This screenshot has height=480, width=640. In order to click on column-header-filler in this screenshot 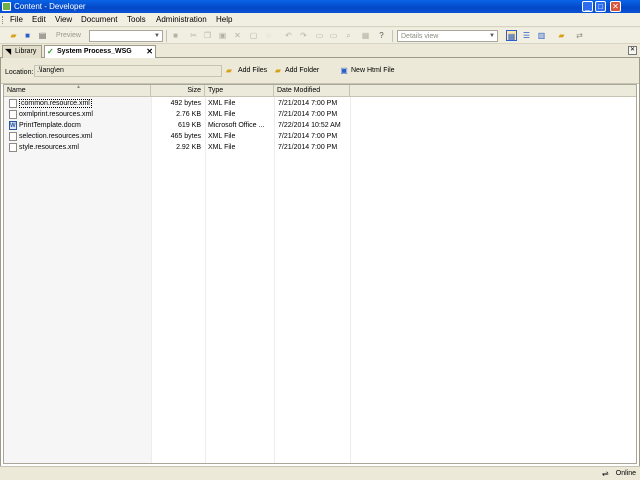, I will do `click(493, 91)`.